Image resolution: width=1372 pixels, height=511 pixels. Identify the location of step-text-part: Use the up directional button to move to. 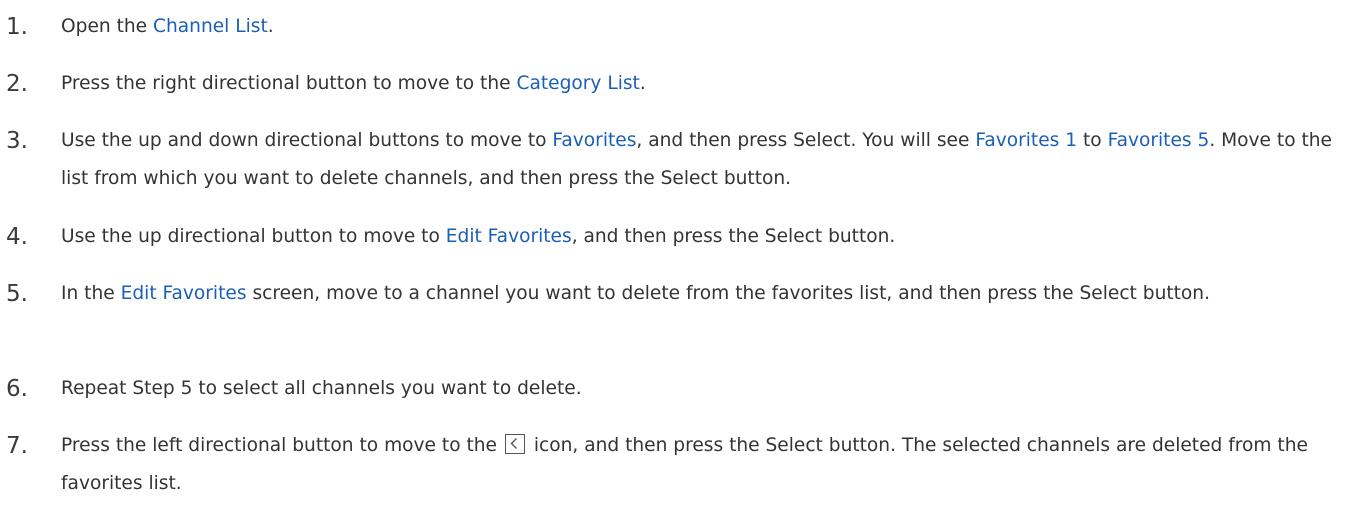
(253, 236).